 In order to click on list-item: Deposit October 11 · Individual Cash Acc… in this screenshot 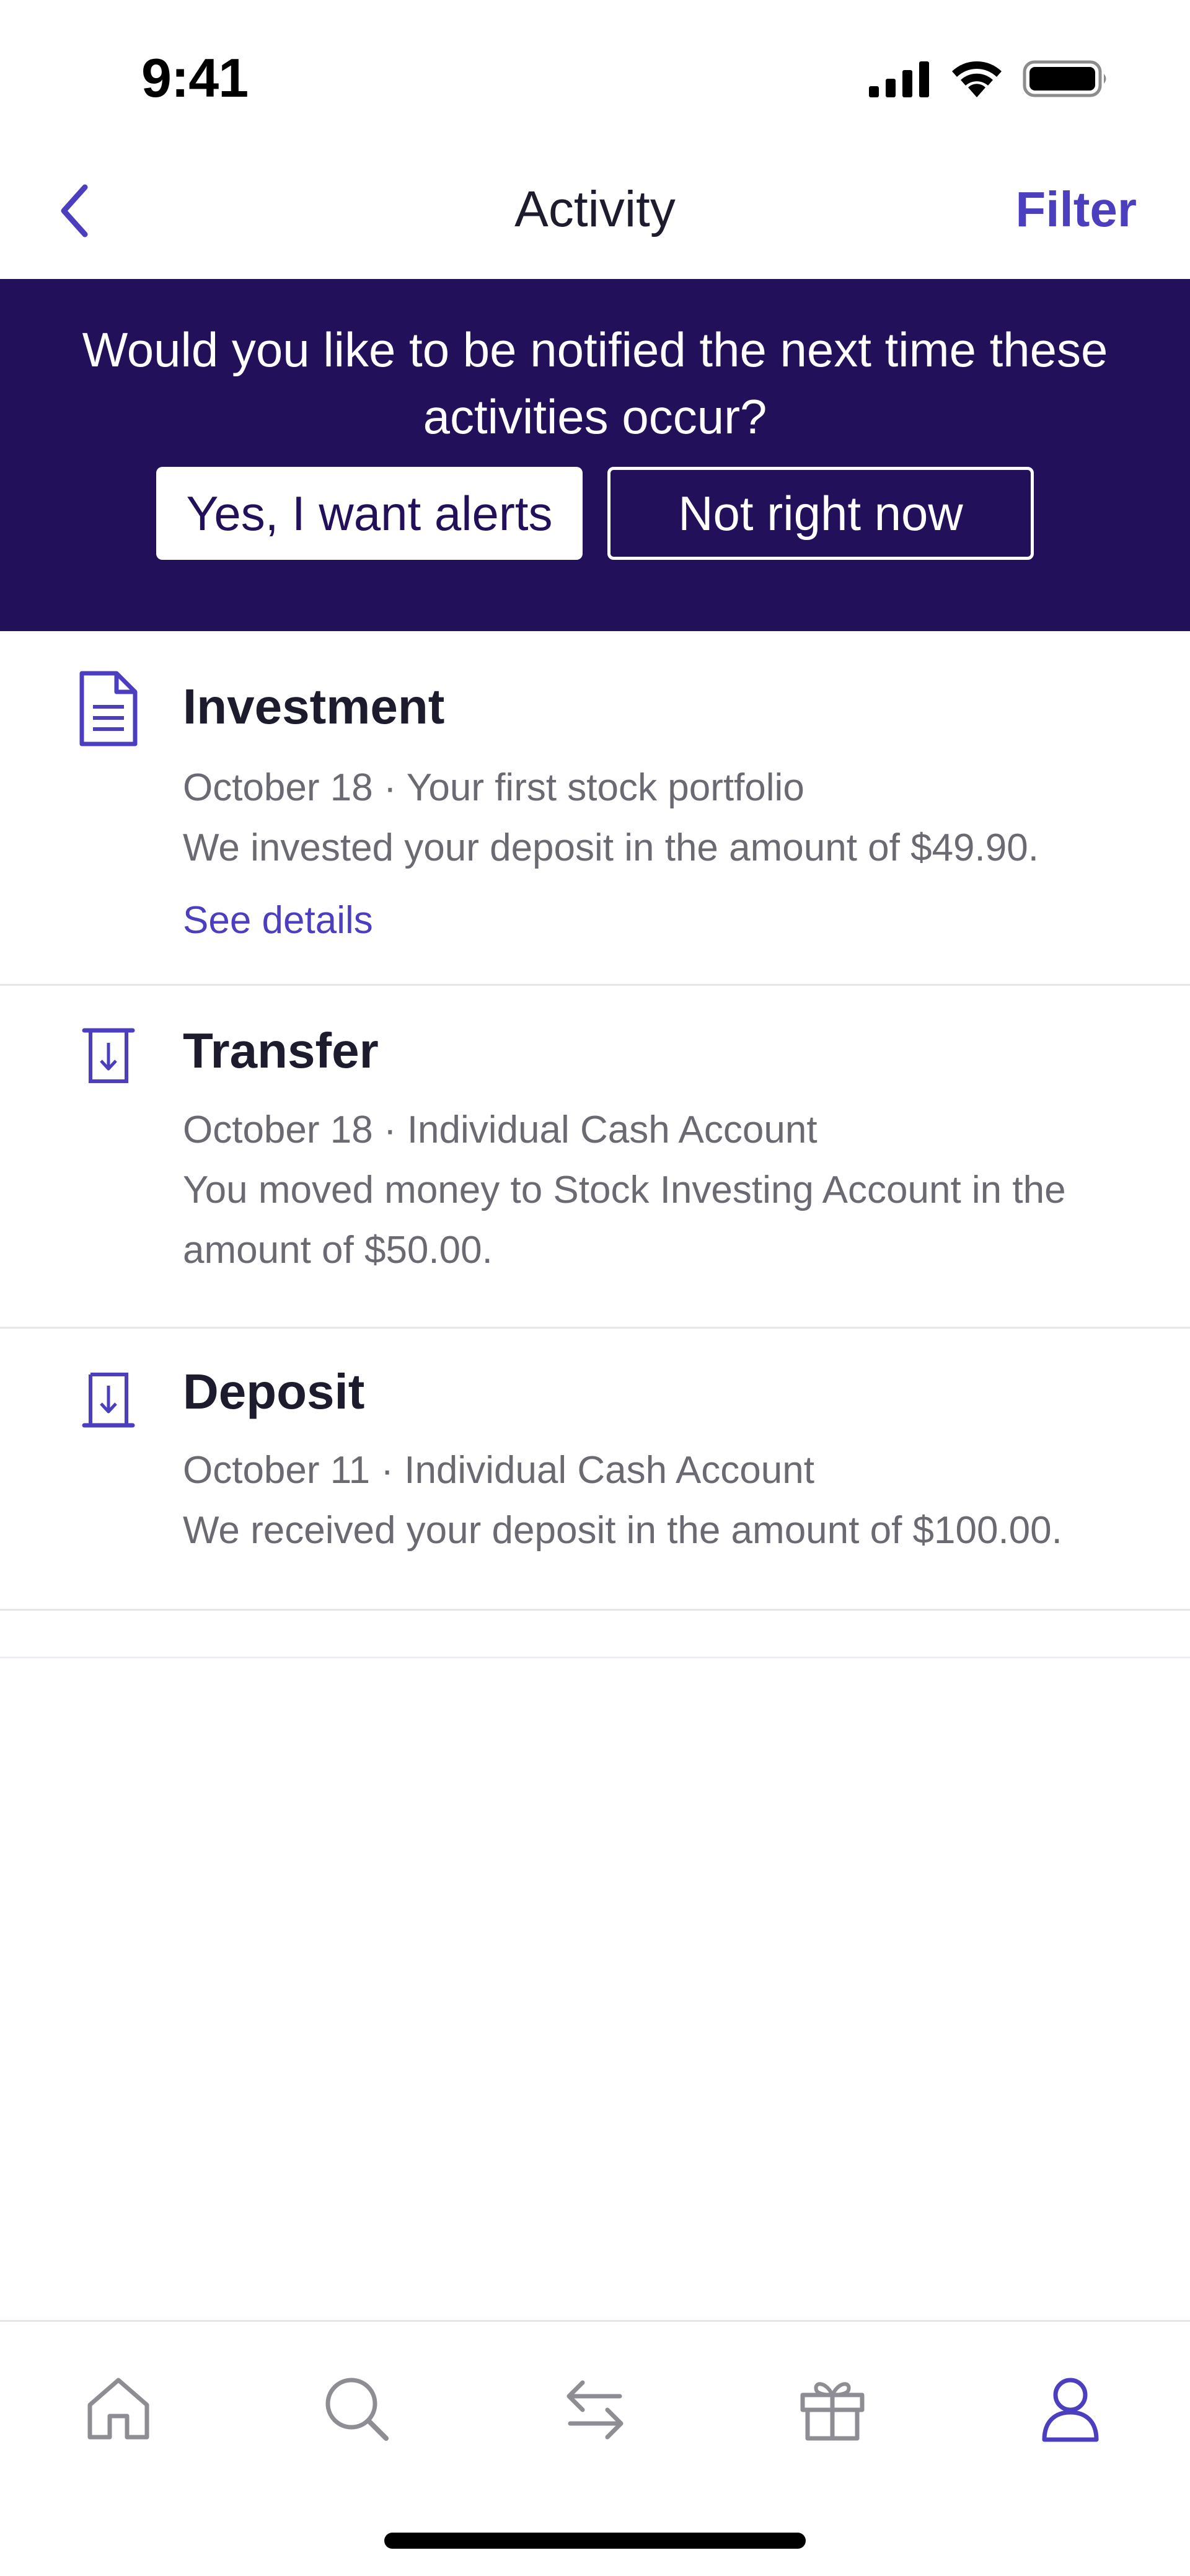, I will do `click(595, 1470)`.